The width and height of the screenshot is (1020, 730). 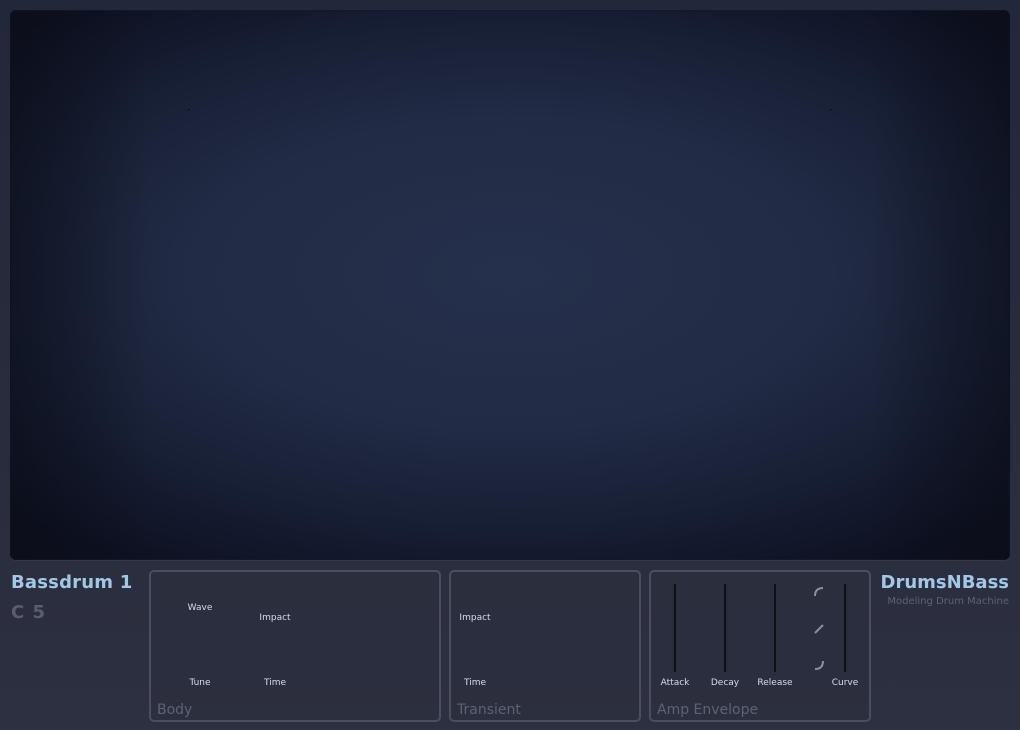 What do you see at coordinates (275, 683) in the screenshot?
I see `body-time-knob: Time` at bounding box center [275, 683].